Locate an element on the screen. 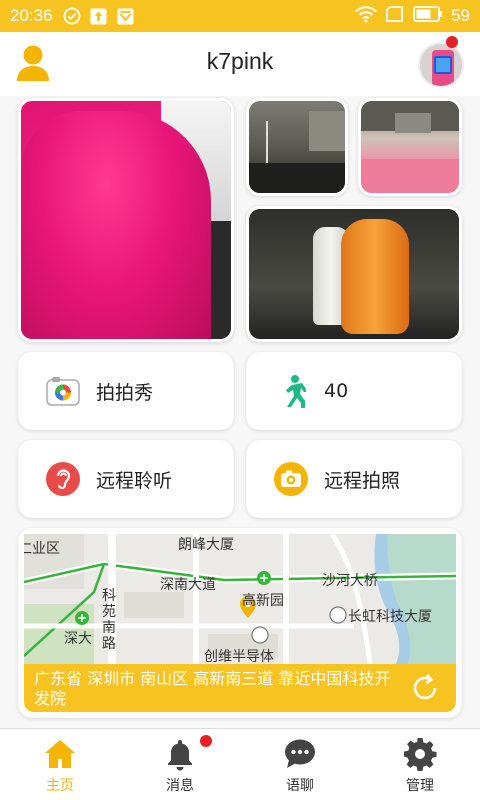 This screenshot has width=480, height=800. battery-icon is located at coordinates (428, 16).